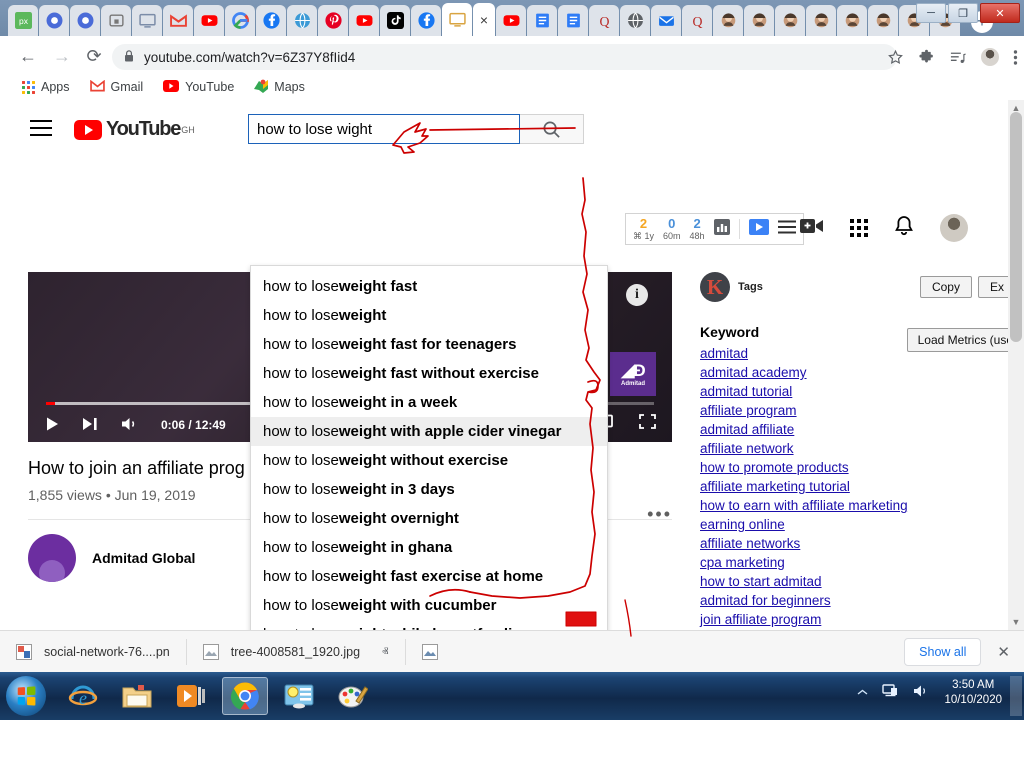 The image size is (1024, 768). What do you see at coordinates (299, 696) in the screenshot?
I see `taskbar-control-panel` at bounding box center [299, 696].